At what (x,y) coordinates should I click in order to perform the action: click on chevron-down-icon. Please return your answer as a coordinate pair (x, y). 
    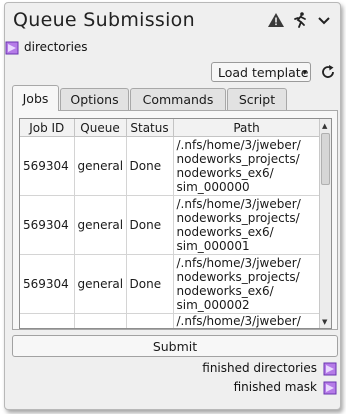
    Looking at the image, I should click on (324, 20).